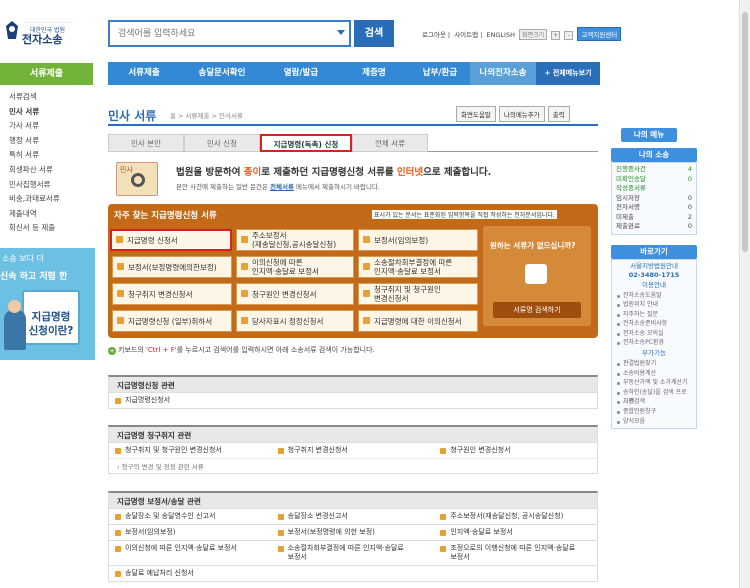 This screenshot has height=588, width=750. I want to click on guide-link: 전자소송도움말, so click(654, 296).